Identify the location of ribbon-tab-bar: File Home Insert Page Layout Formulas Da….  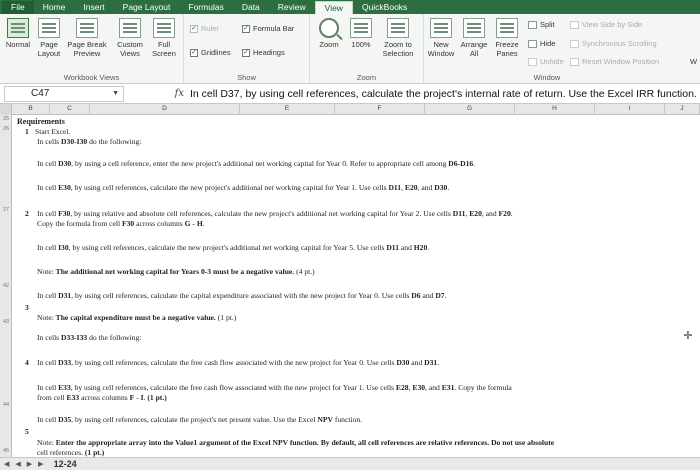
(350, 7).